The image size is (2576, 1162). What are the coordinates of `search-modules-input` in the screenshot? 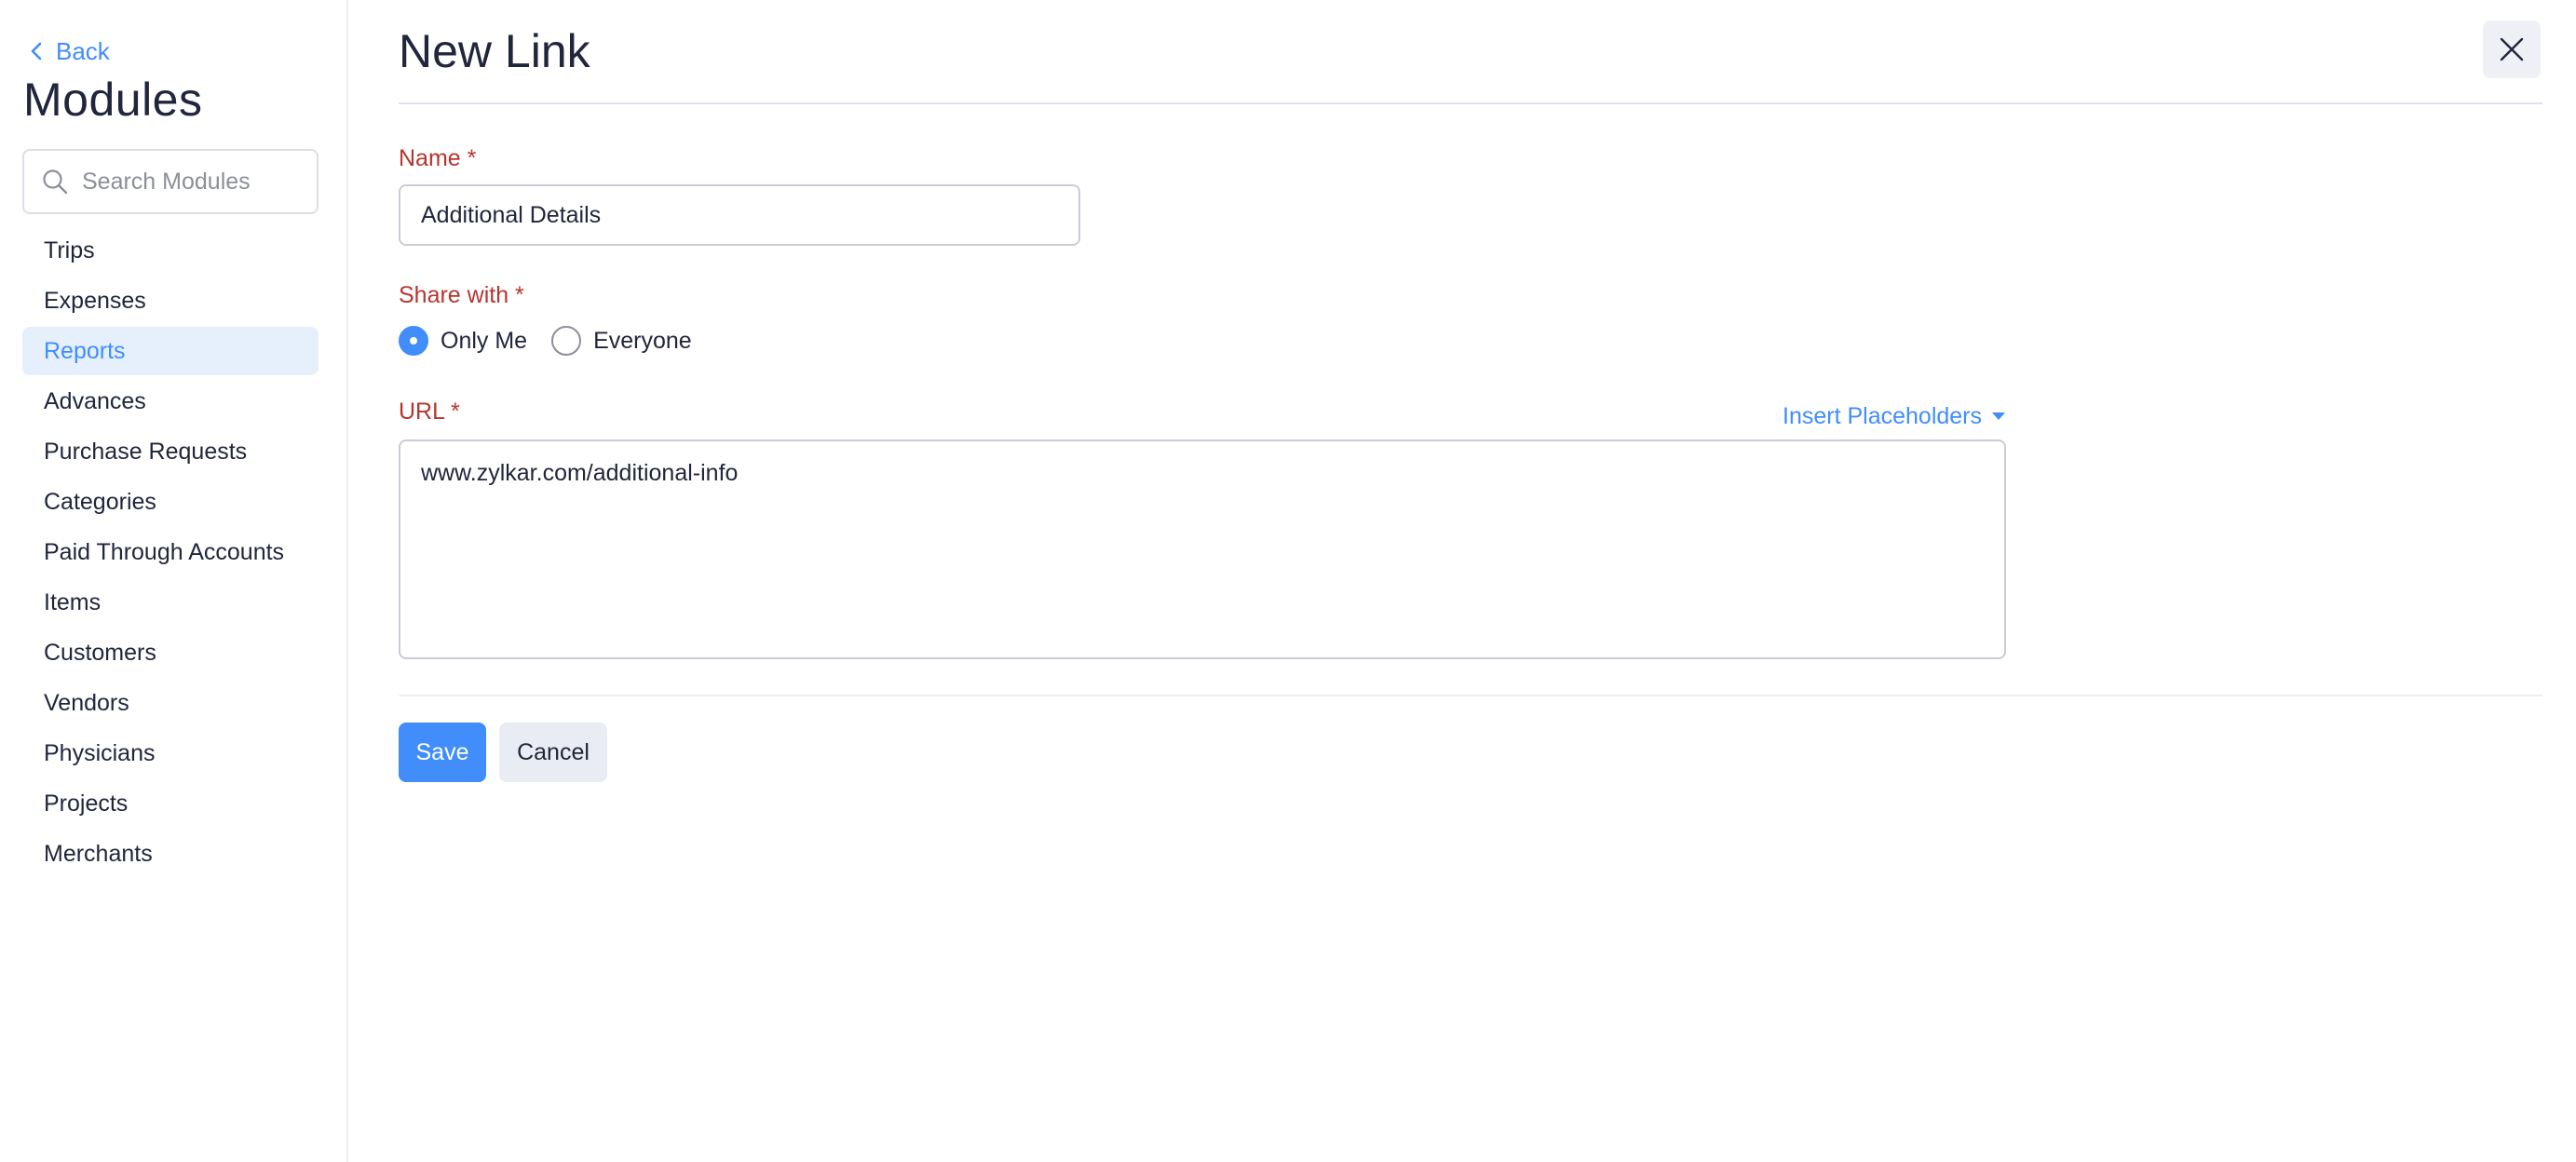 It's located at (193, 182).